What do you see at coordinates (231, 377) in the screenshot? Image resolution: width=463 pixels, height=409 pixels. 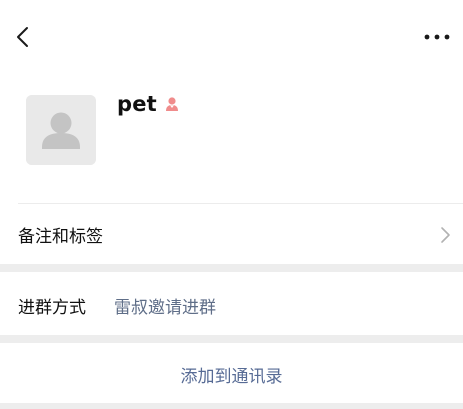 I see `add-to-contacts-label: 添加到通讯录` at bounding box center [231, 377].